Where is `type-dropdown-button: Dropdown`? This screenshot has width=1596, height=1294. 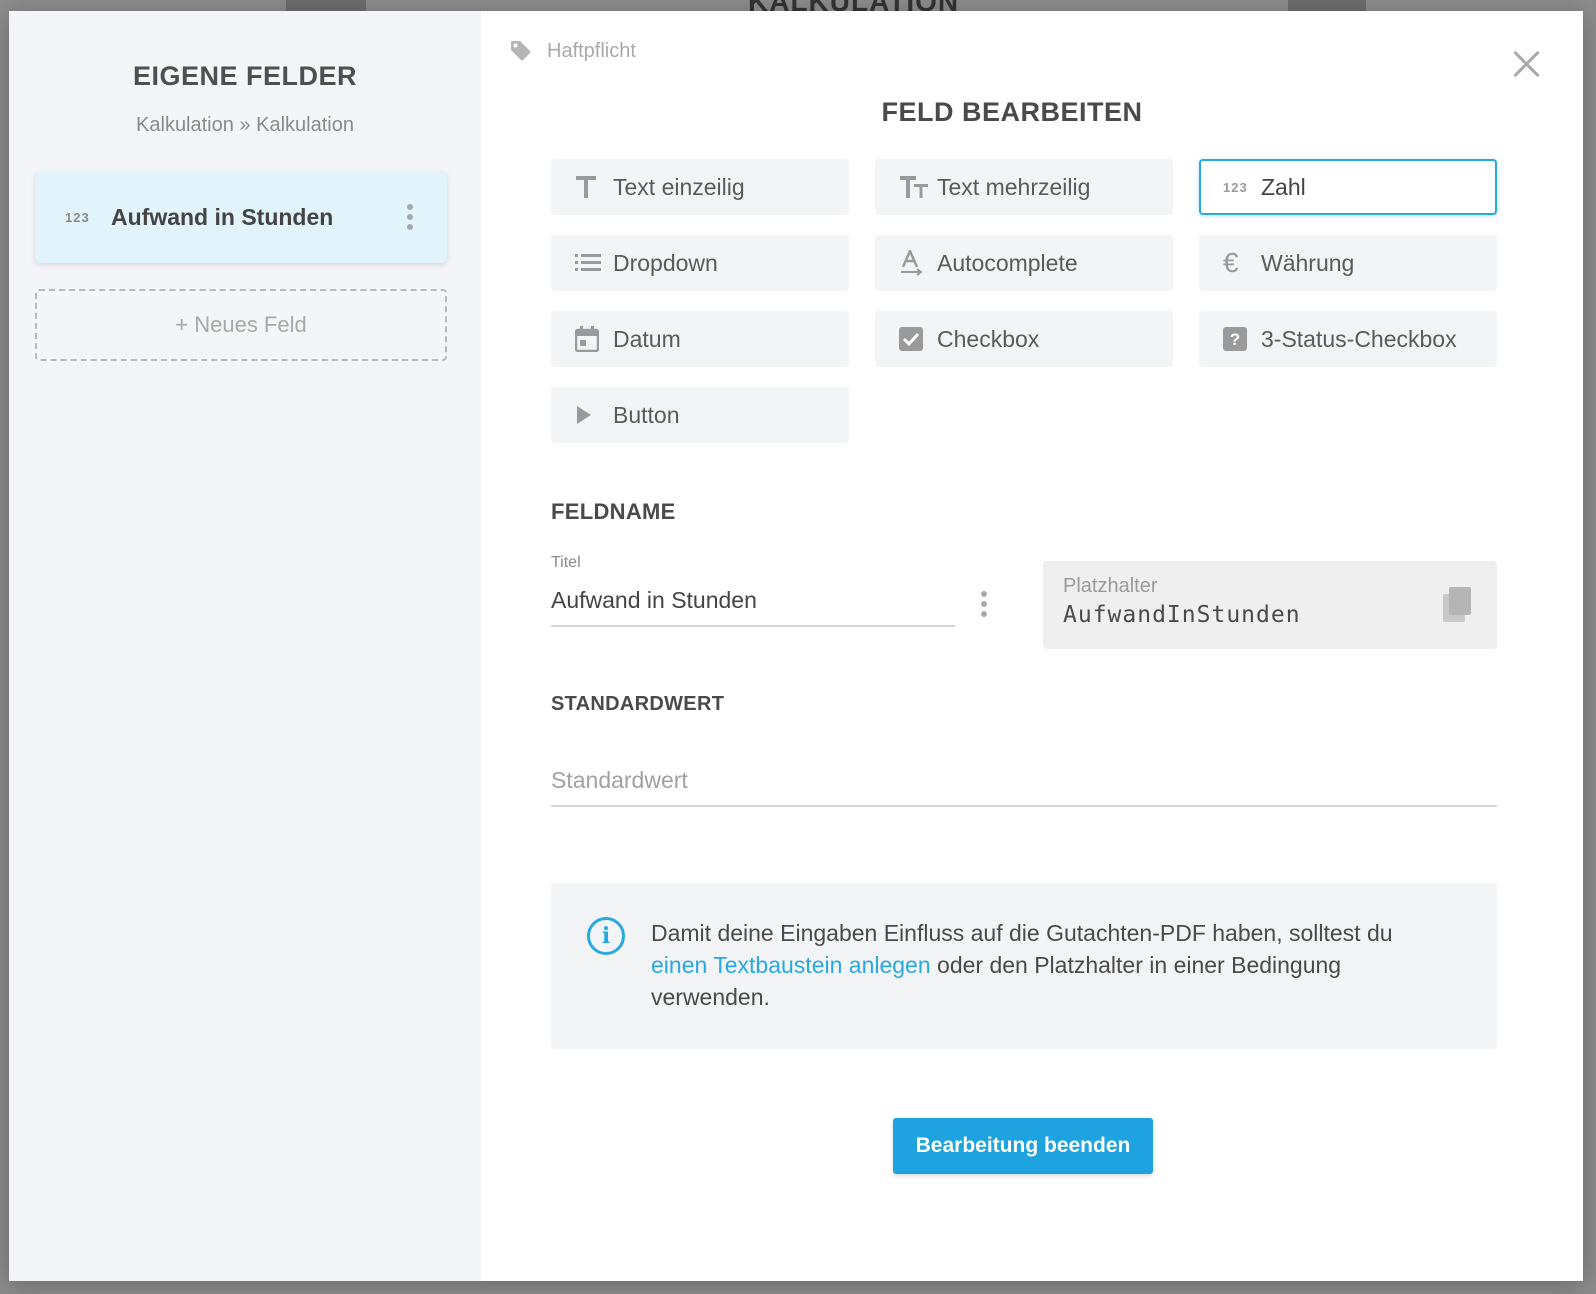
type-dropdown-button: Dropdown is located at coordinates (700, 263).